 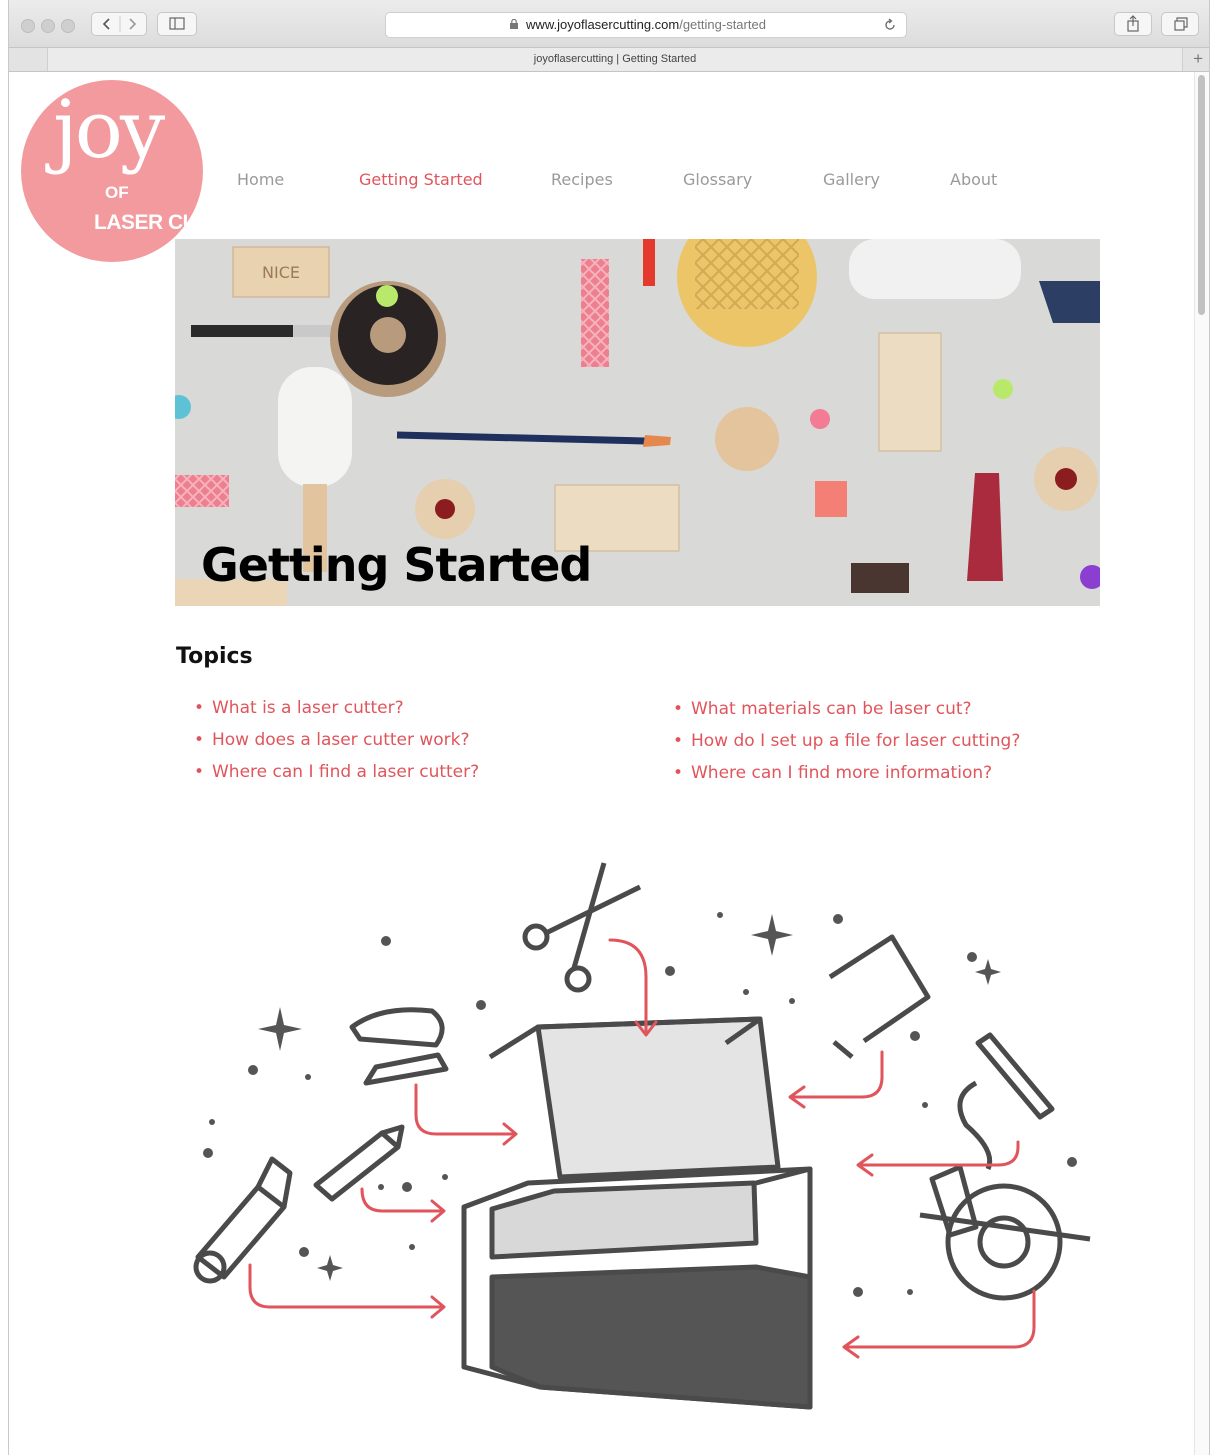 I want to click on tabs-overview-button, so click(x=1180, y=24).